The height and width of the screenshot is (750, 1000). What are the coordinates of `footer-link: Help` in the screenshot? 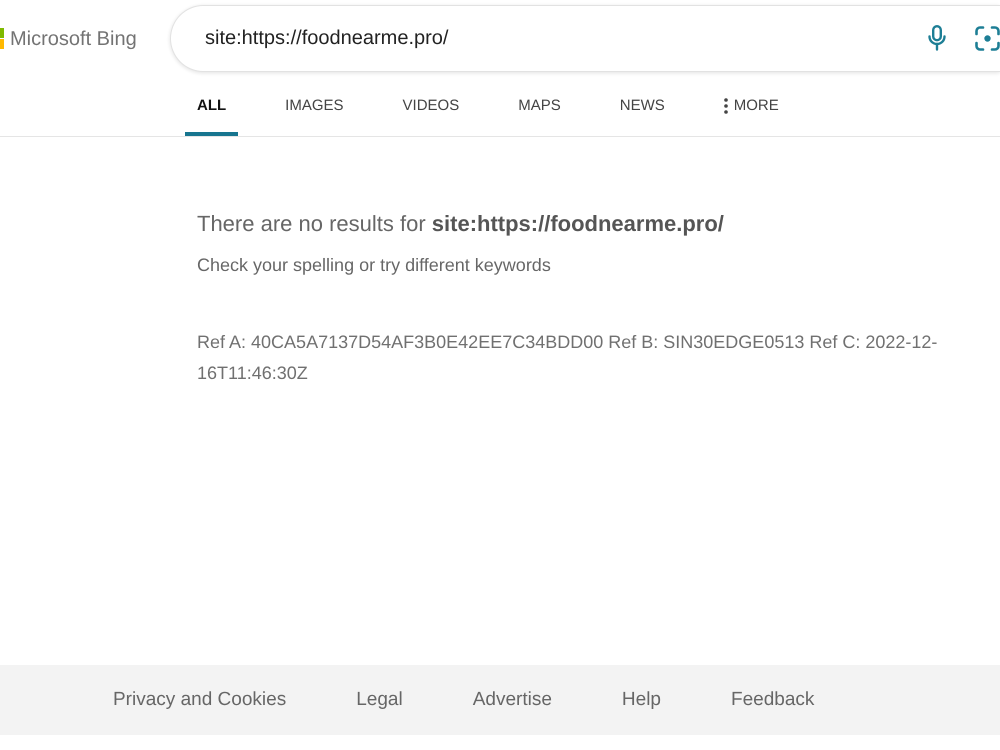 It's located at (641, 700).